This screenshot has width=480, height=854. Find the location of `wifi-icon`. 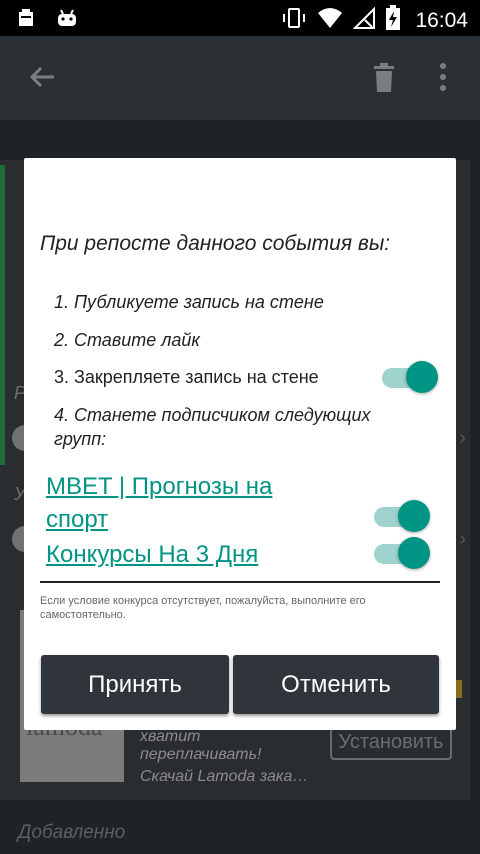

wifi-icon is located at coordinates (330, 20).